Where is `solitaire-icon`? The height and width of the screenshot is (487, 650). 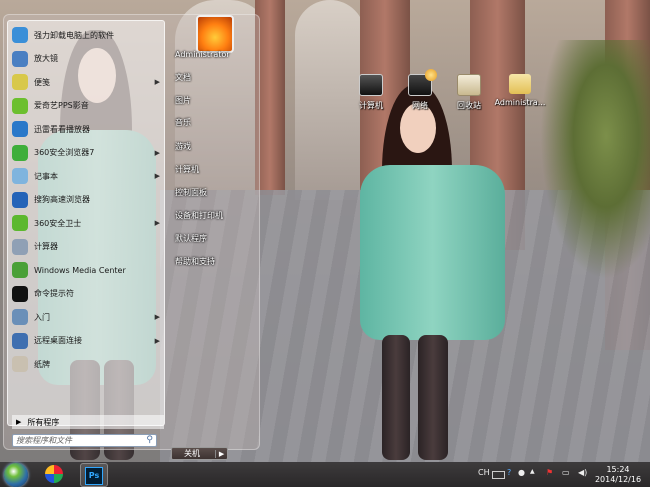 solitaire-icon is located at coordinates (20, 364).